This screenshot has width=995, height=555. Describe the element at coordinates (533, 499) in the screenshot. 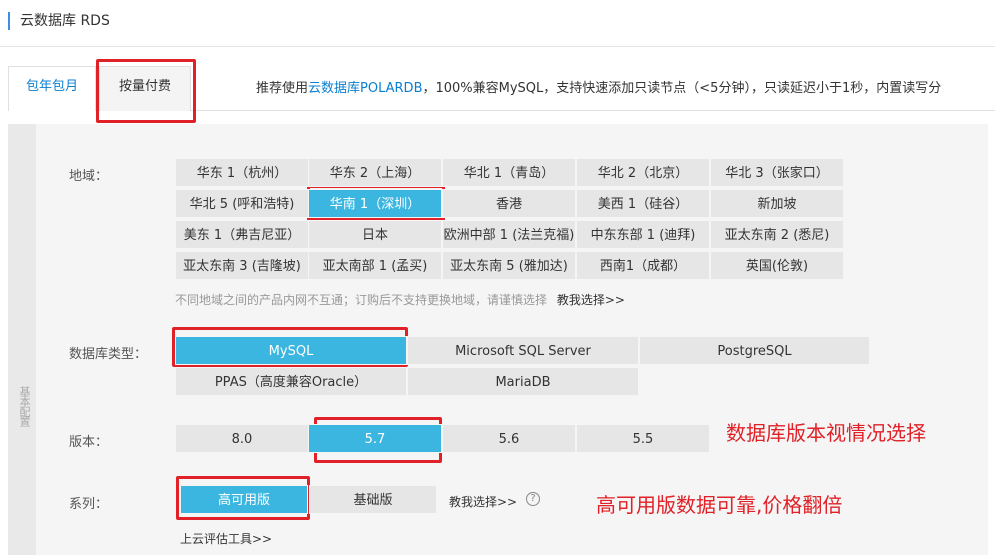

I see `help-icon: ?` at that location.